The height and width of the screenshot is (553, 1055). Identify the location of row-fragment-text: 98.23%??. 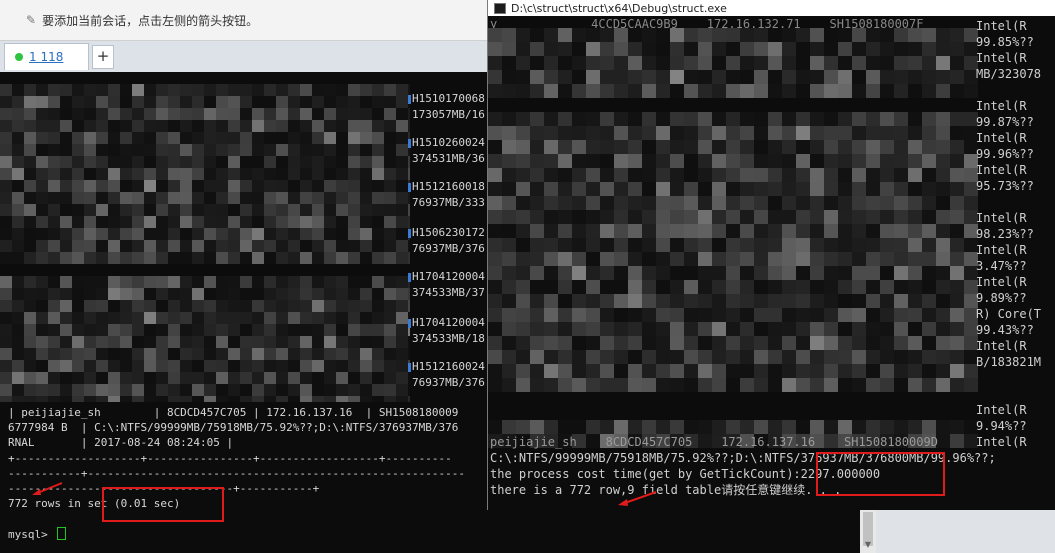
(1005, 234).